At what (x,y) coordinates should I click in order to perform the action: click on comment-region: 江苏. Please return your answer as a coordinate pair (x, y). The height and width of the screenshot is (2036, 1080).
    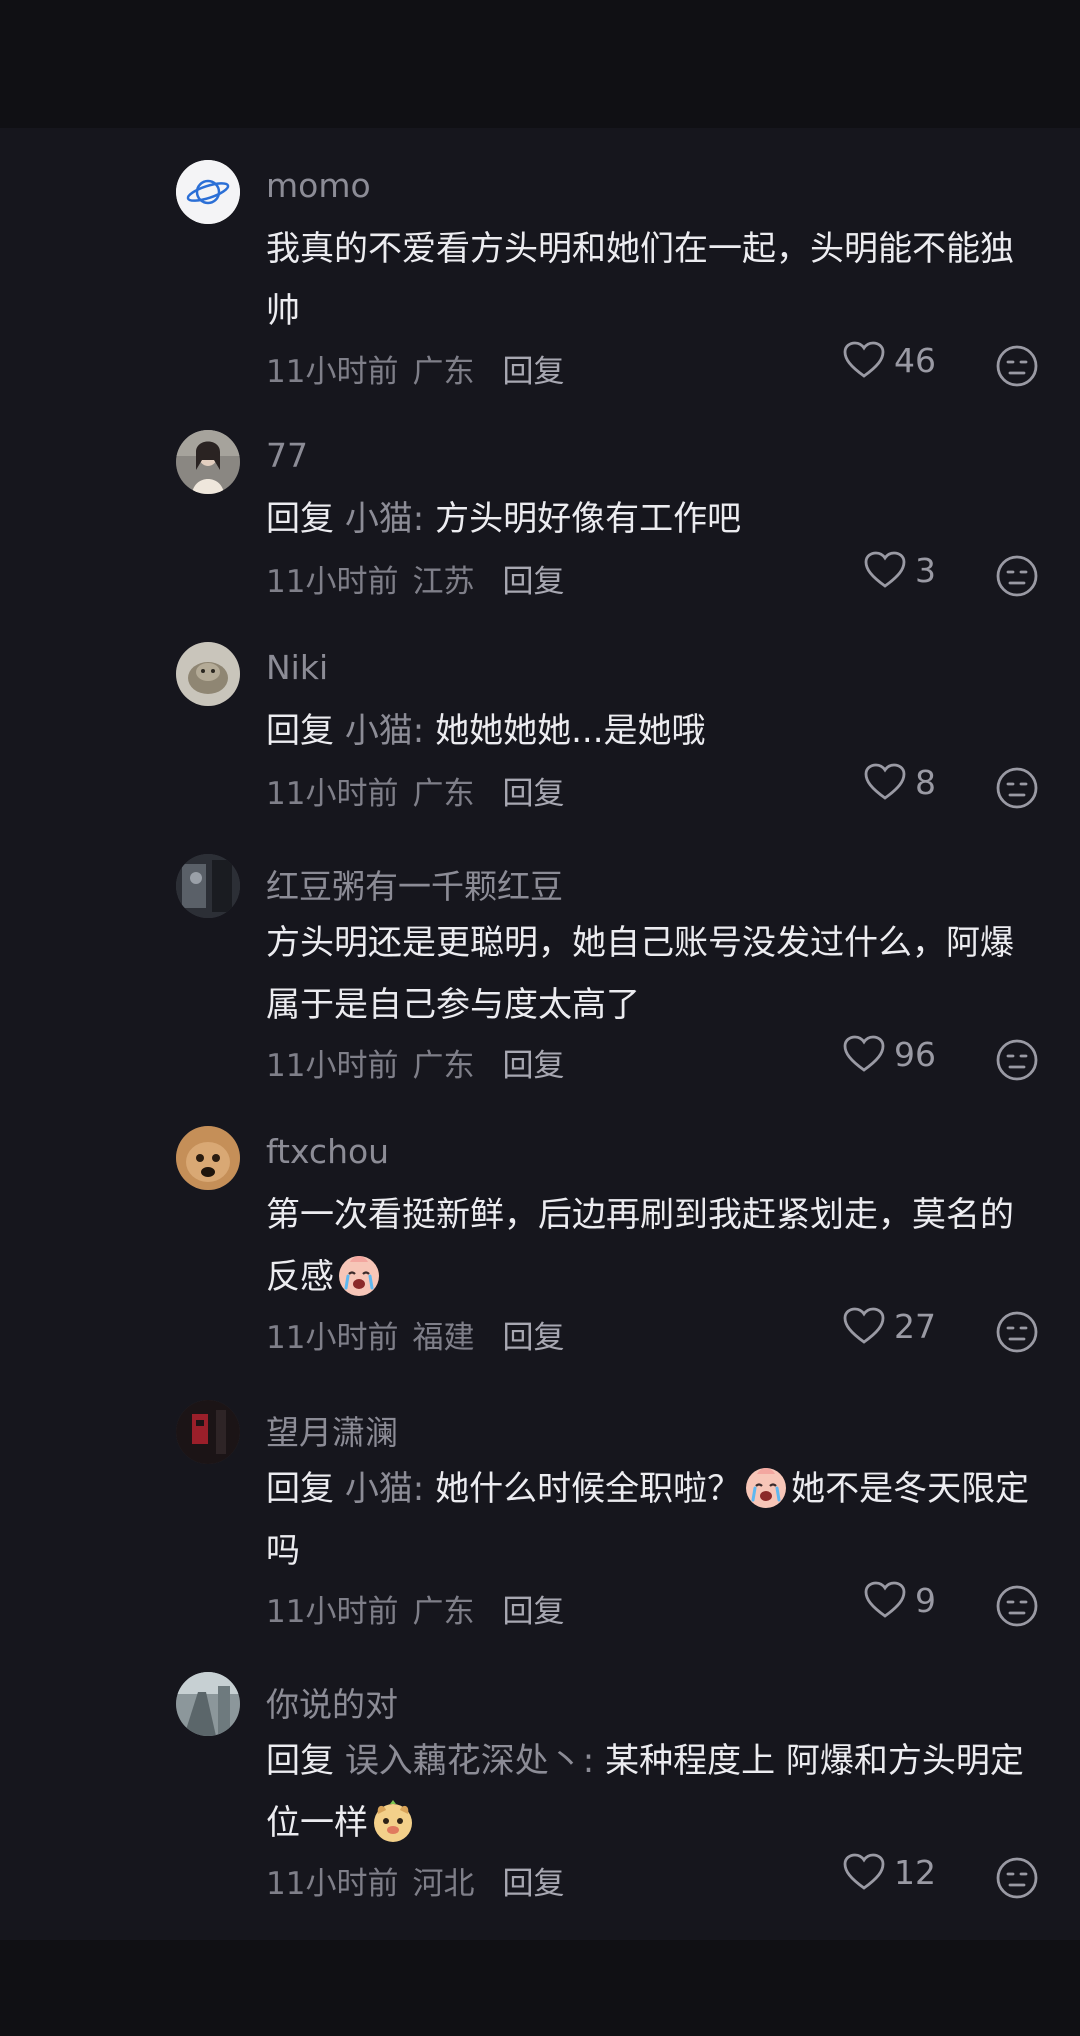
    Looking at the image, I should click on (443, 582).